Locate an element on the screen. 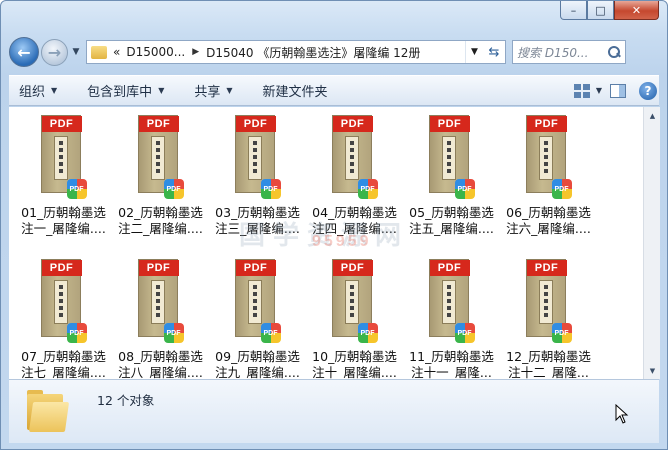  file-name-line-1: 08_历朝翰墨选 is located at coordinates (160, 356).